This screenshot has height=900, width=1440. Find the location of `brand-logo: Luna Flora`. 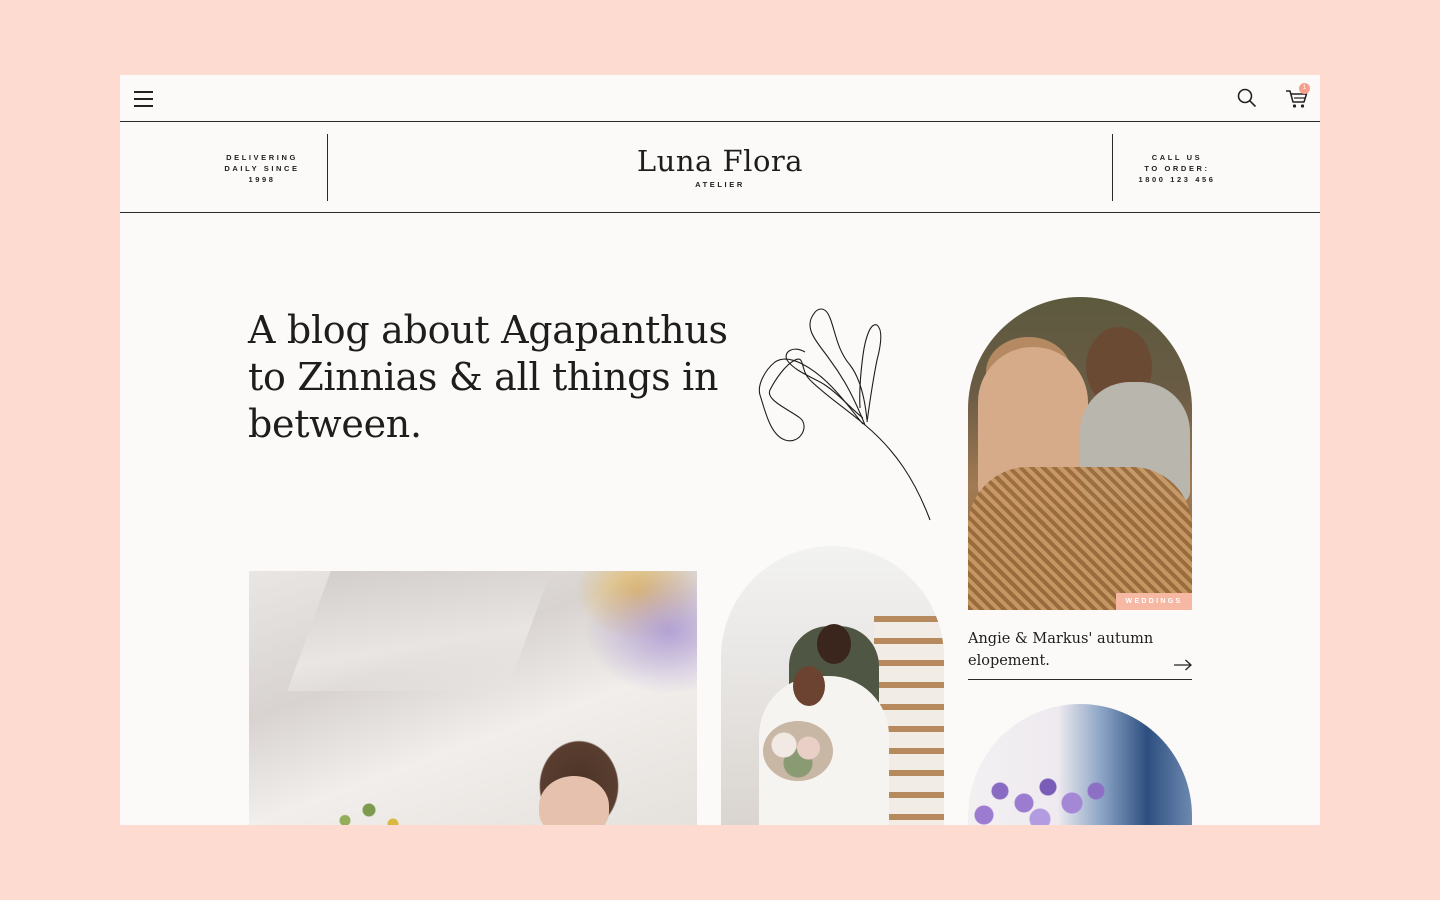

brand-logo: Luna Flora is located at coordinates (720, 161).